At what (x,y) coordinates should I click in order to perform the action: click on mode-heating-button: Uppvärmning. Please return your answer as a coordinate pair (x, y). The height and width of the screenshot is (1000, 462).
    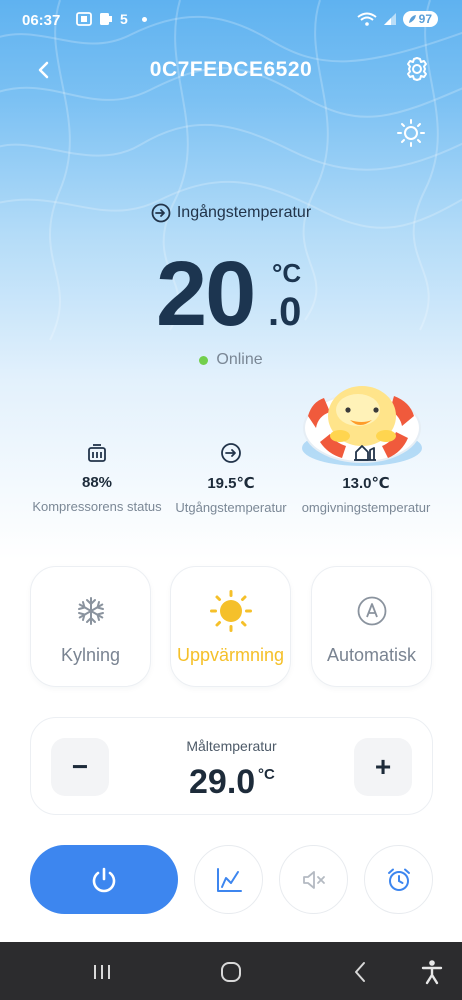
    Looking at the image, I should click on (230, 626).